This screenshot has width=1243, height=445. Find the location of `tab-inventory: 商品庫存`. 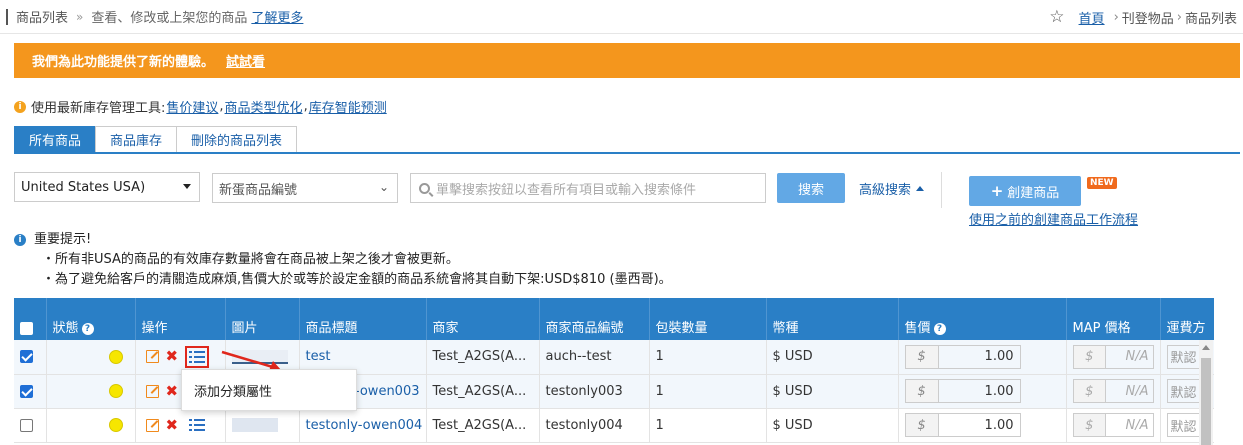

tab-inventory: 商品庫存 is located at coordinates (136, 139).